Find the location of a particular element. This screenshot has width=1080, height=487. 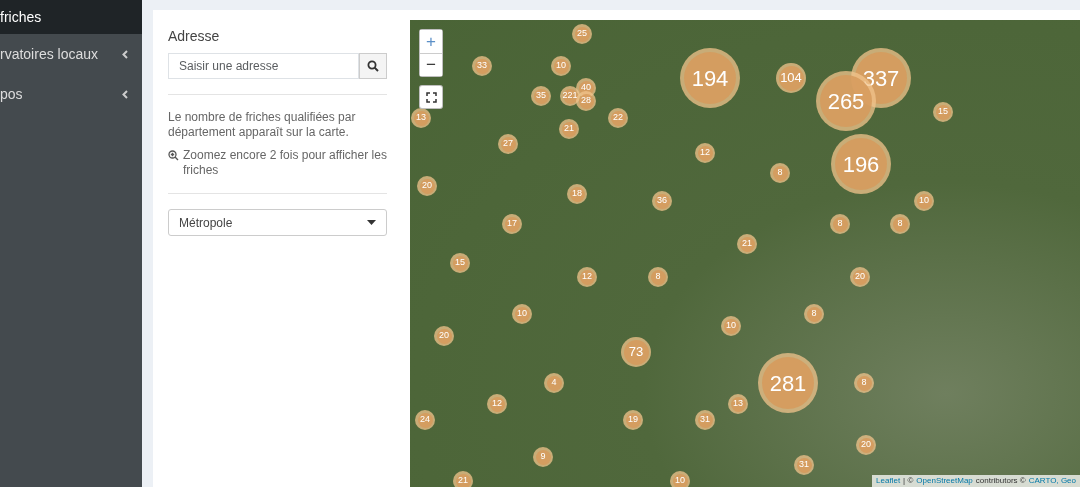

caret-icon is located at coordinates (371, 222).